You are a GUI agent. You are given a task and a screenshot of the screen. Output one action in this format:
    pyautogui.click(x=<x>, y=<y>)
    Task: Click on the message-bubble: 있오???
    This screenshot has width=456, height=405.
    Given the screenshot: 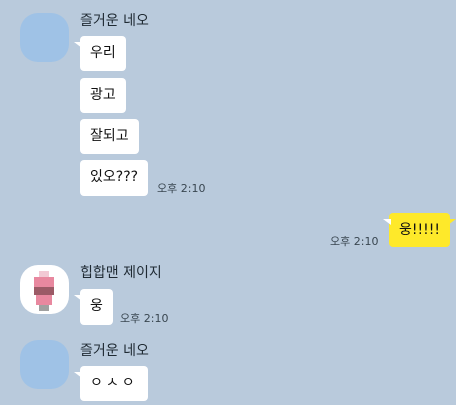 What is the action you would take?
    pyautogui.click(x=114, y=178)
    